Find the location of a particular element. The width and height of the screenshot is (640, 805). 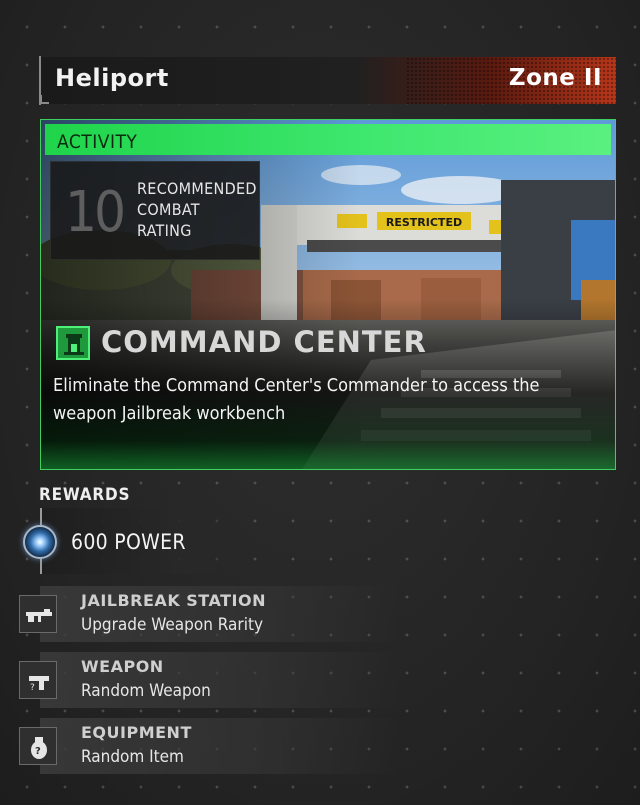

reward-item-equipment: ? EQUIPMENT Random Item is located at coordinates (267, 746).